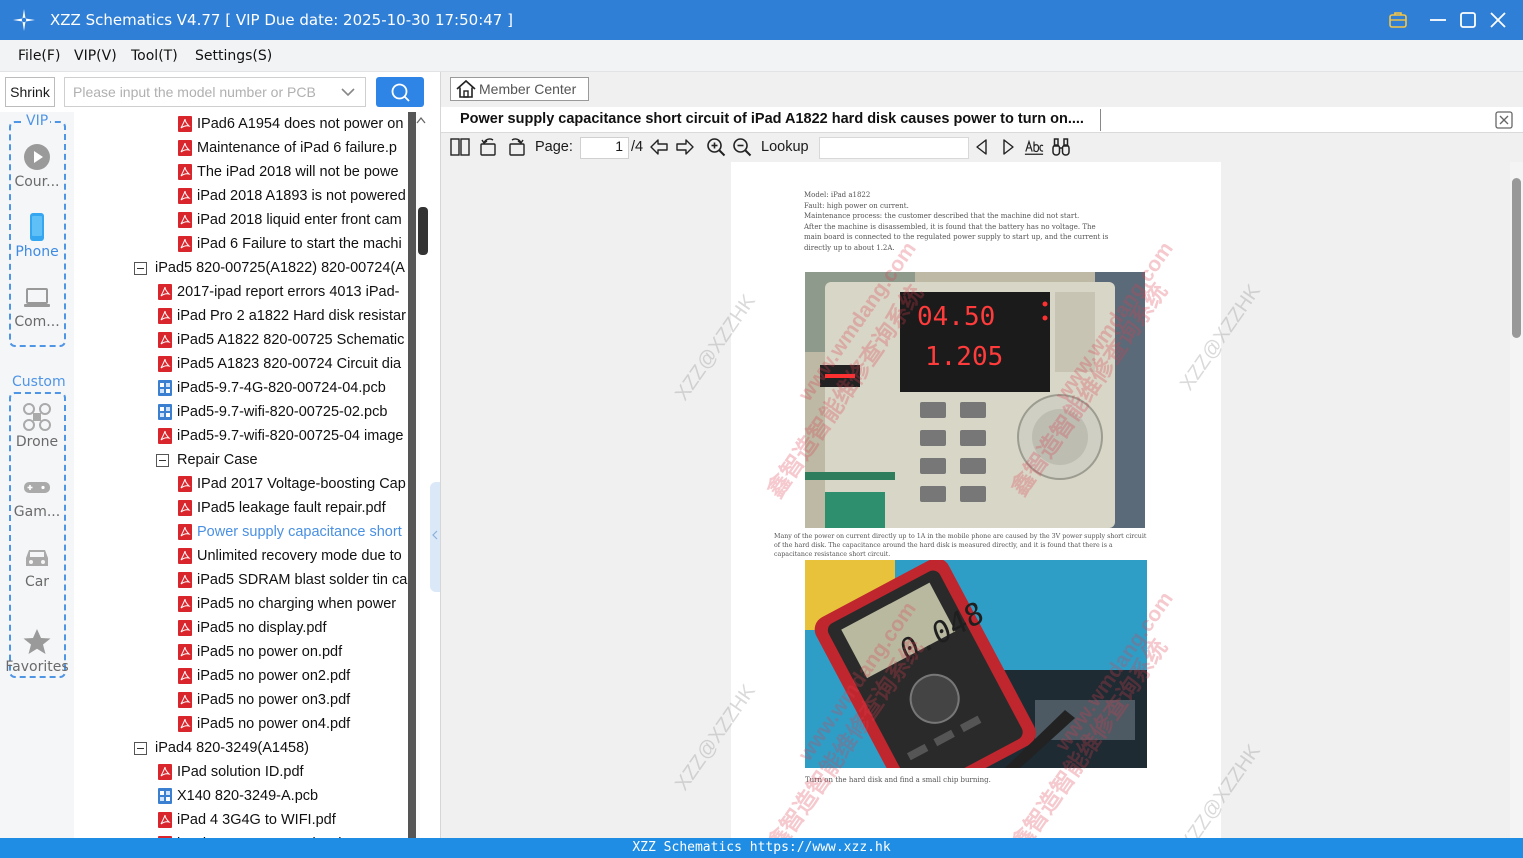 Image resolution: width=1523 pixels, height=858 pixels. I want to click on rotate-right-icon, so click(516, 147).